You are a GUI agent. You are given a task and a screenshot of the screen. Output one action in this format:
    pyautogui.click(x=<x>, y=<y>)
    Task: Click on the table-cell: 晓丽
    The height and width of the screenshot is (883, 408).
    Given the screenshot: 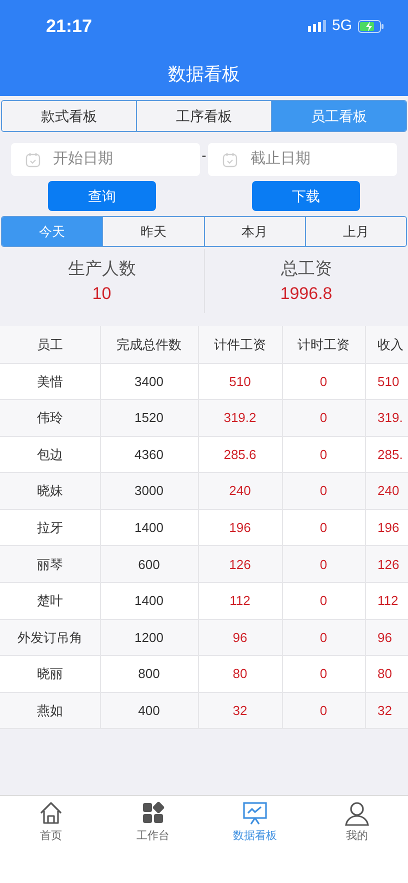 What is the action you would take?
    pyautogui.click(x=50, y=674)
    